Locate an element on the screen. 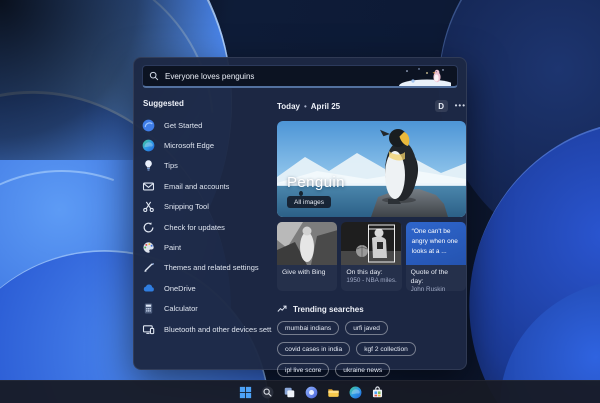  start-button is located at coordinates (245, 392).